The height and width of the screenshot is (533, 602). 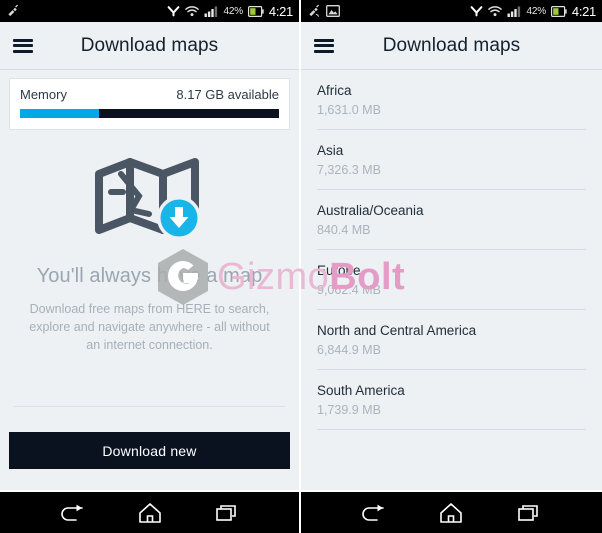 I want to click on status-bar-screen2: 42% 4:21, so click(x=451, y=11).